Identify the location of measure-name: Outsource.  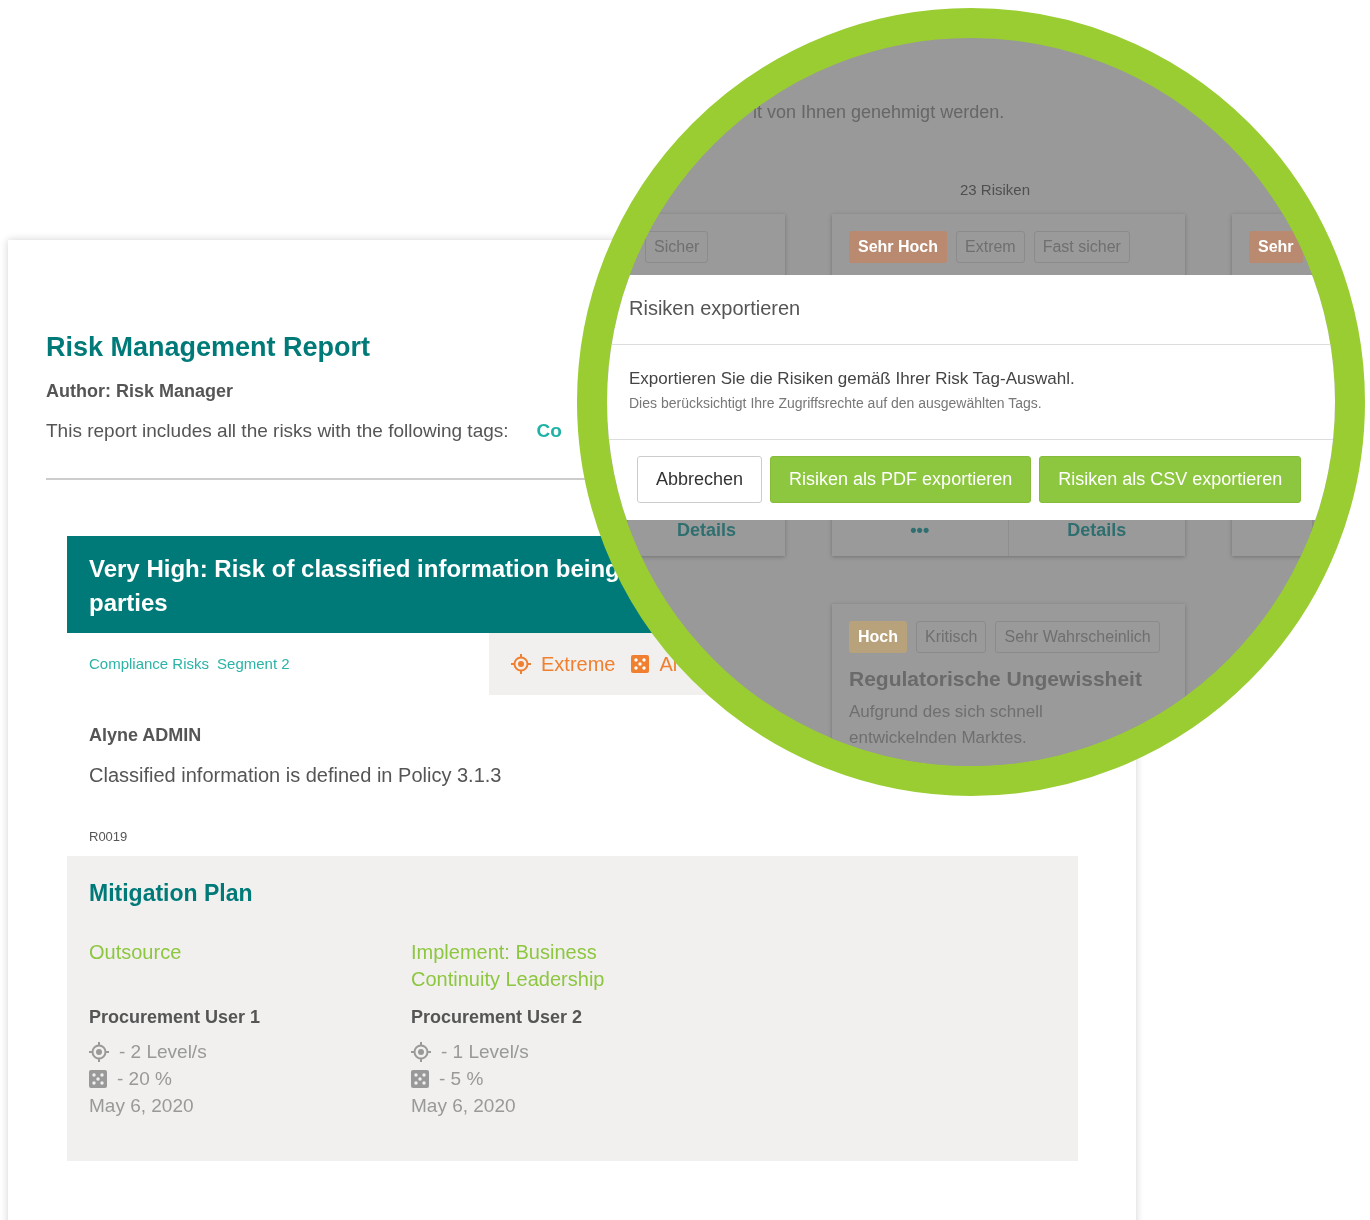
(136, 952).